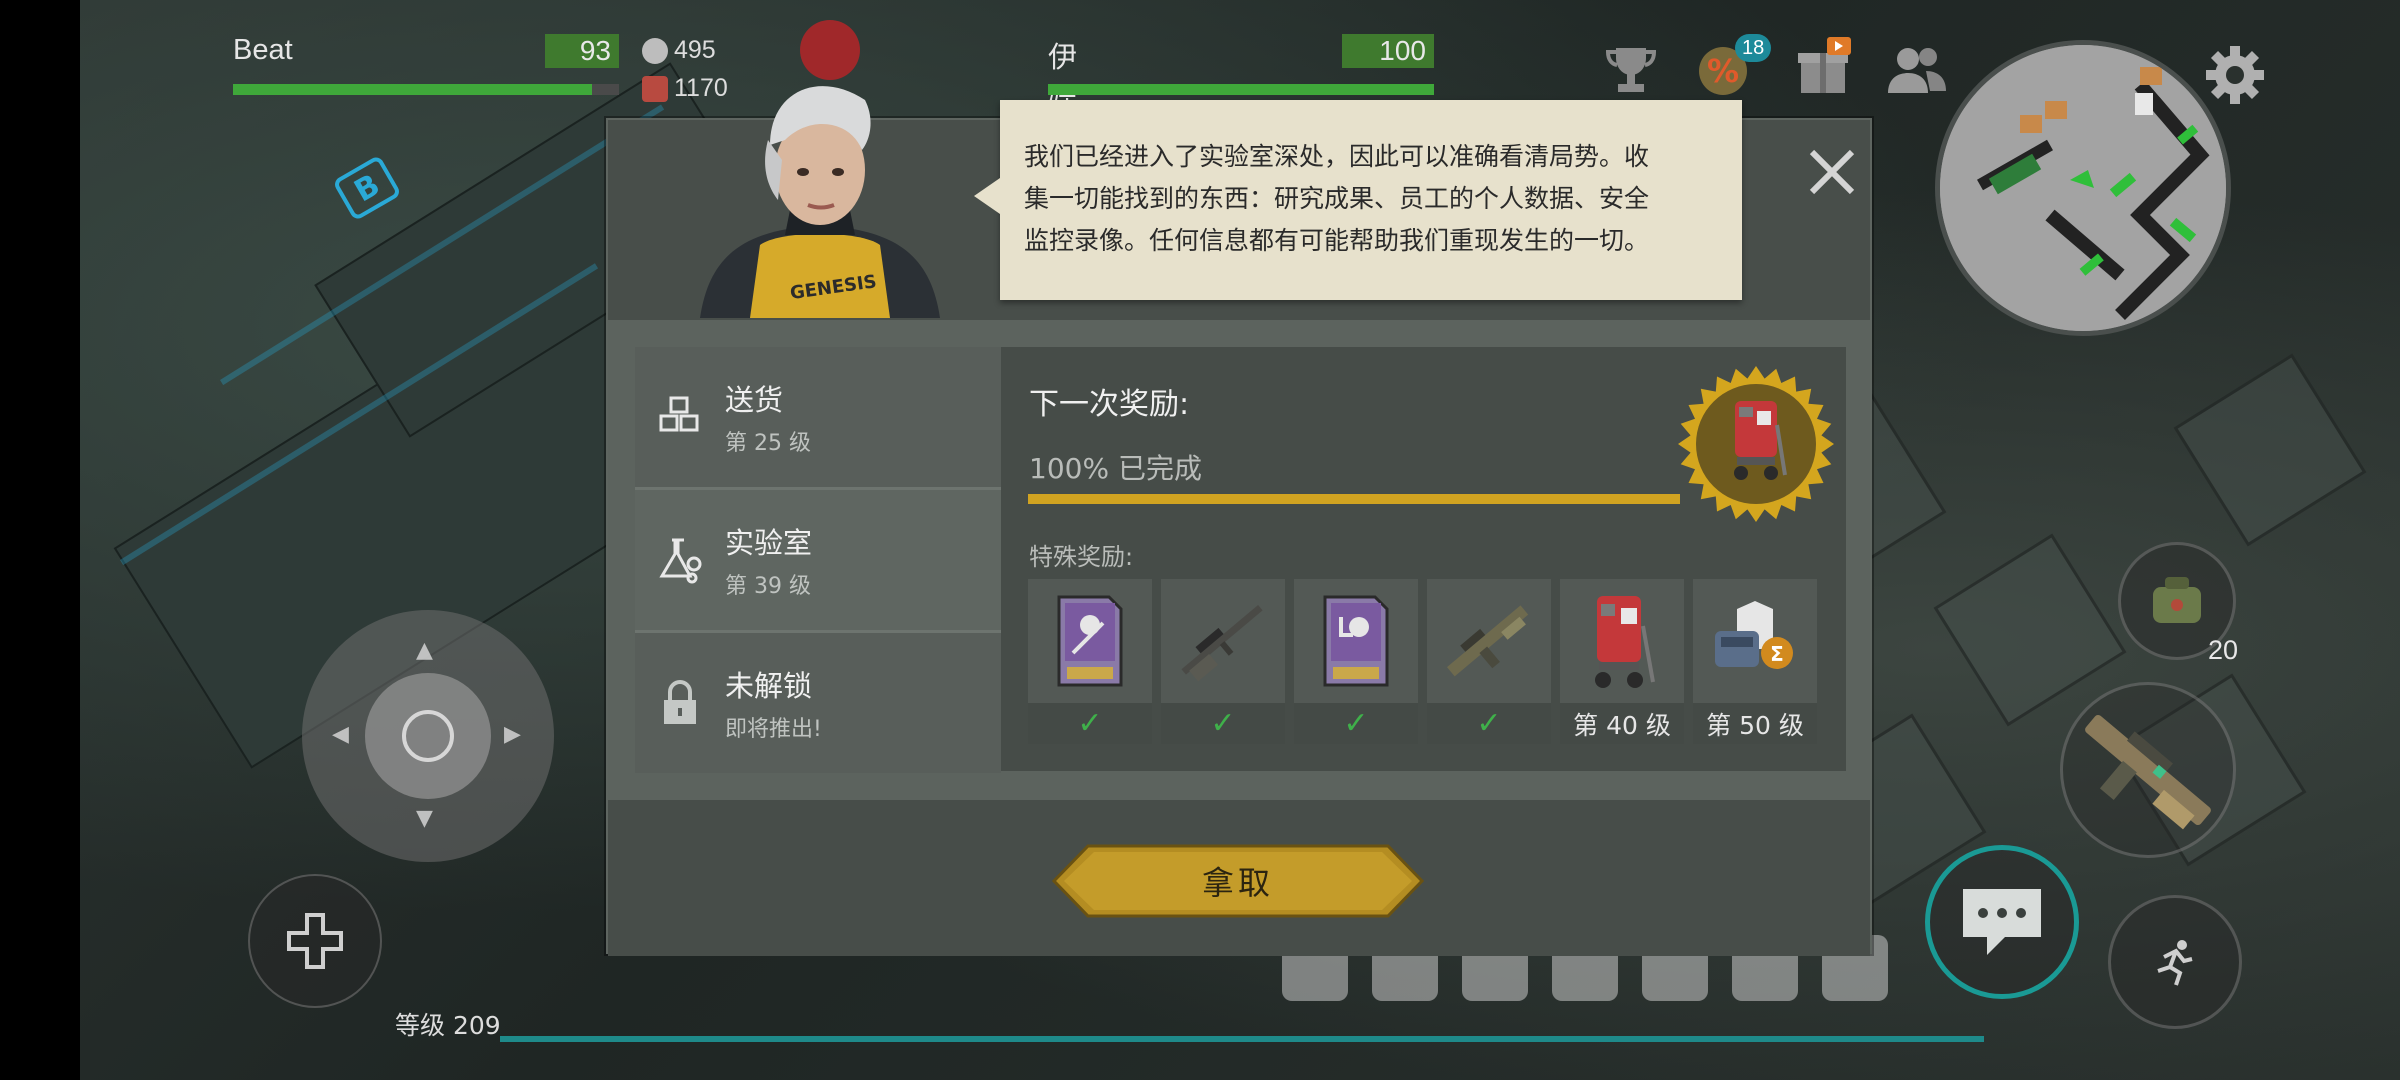  I want to click on minimap, so click(2083, 188).